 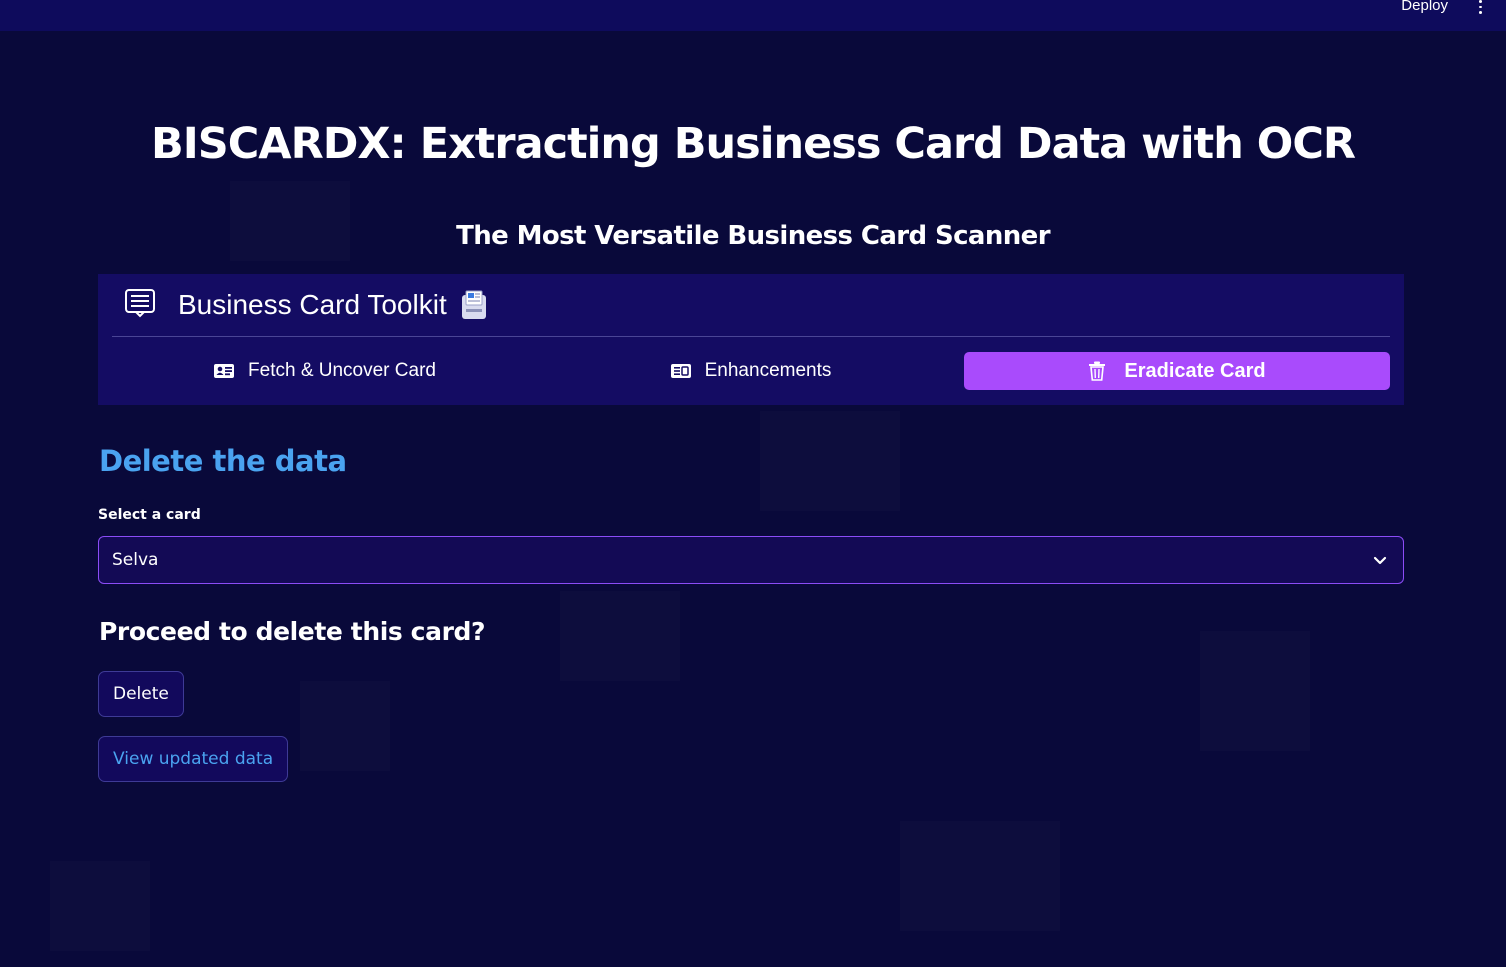 I want to click on top-bar: Deploy, so click(x=753, y=15).